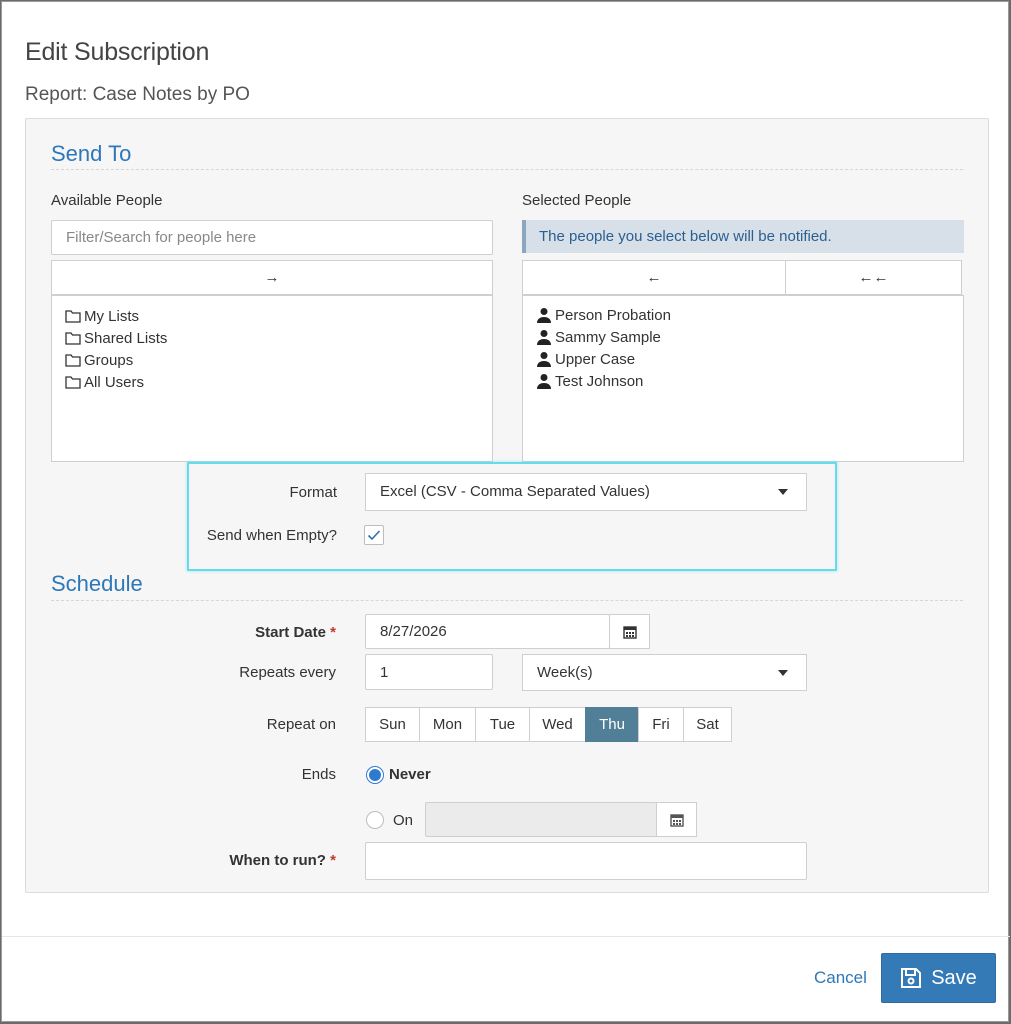 The height and width of the screenshot is (1024, 1011). What do you see at coordinates (506, 936) in the screenshot?
I see `footer-divider` at bounding box center [506, 936].